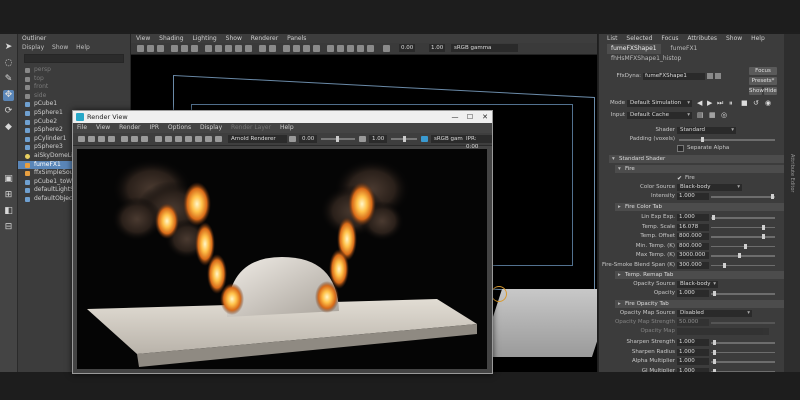  Describe the element at coordinates (82, 127) in the screenshot. I see `rv-menu-file: File` at that location.